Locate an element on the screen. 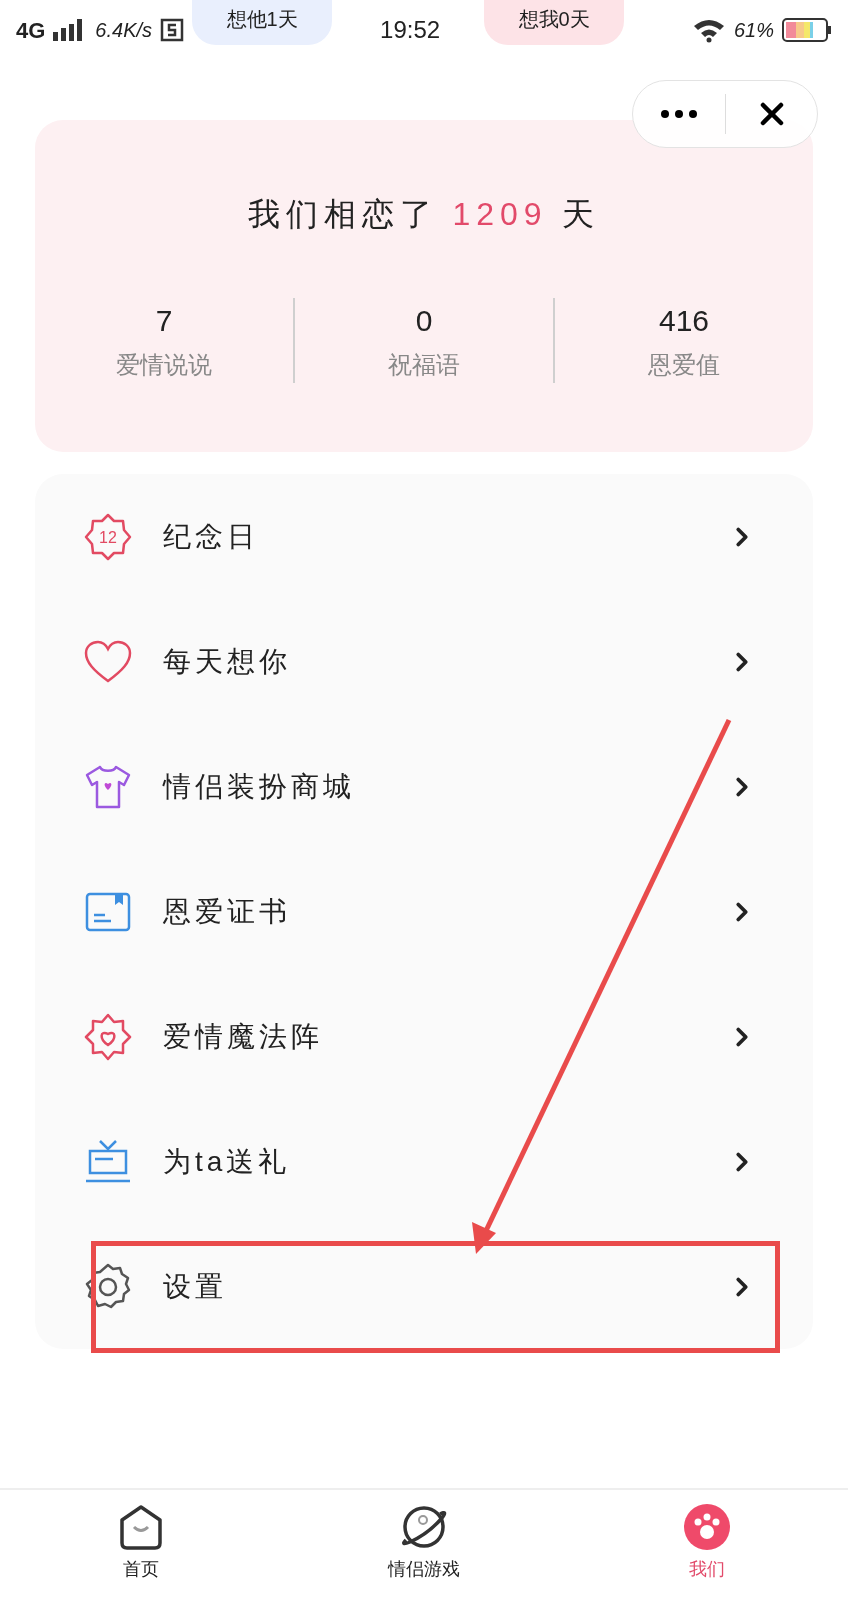 Image resolution: width=848 pixels, height=1600 pixels. badge-icon: 12 is located at coordinates (108, 536).